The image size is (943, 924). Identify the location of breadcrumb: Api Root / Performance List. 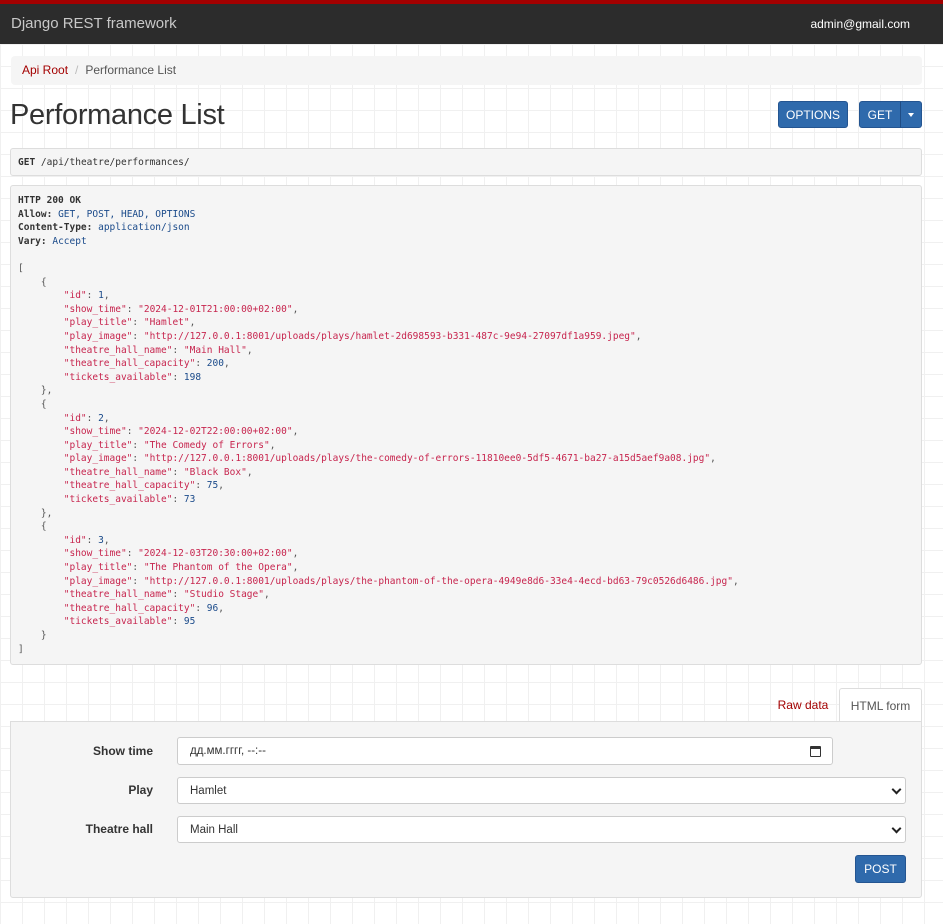
(466, 70).